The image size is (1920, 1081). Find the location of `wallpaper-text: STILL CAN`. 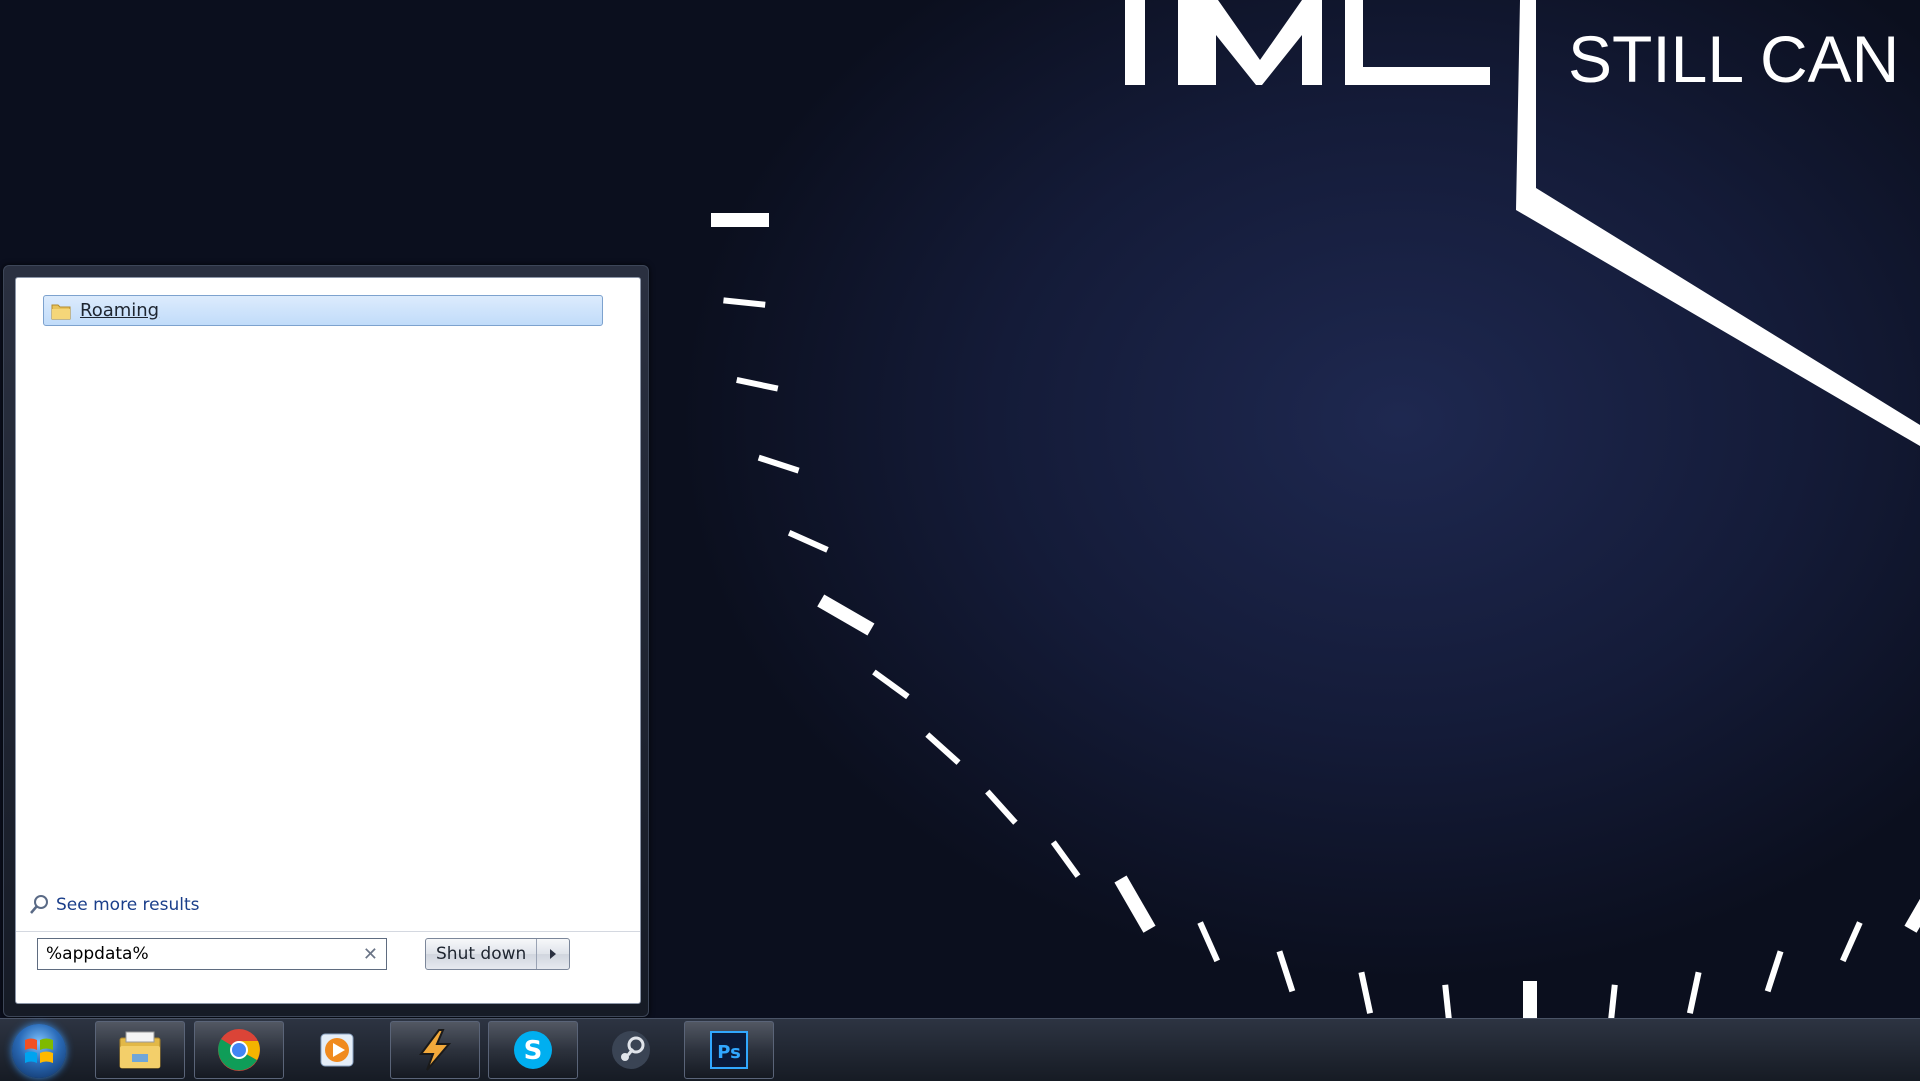

wallpaper-text: STILL CAN is located at coordinates (1733, 59).